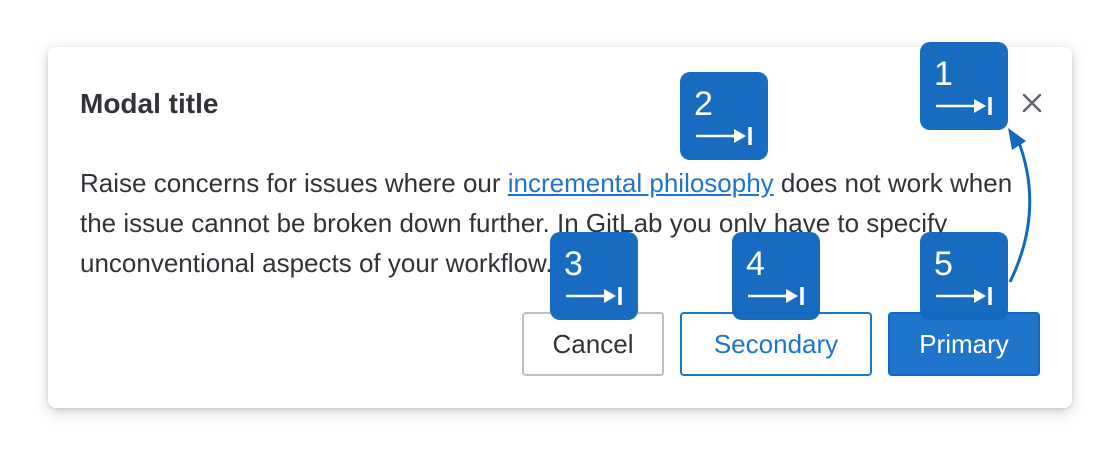 Image resolution: width=1120 pixels, height=456 pixels. What do you see at coordinates (724, 116) in the screenshot?
I see `focus-step-badge-2: 2` at bounding box center [724, 116].